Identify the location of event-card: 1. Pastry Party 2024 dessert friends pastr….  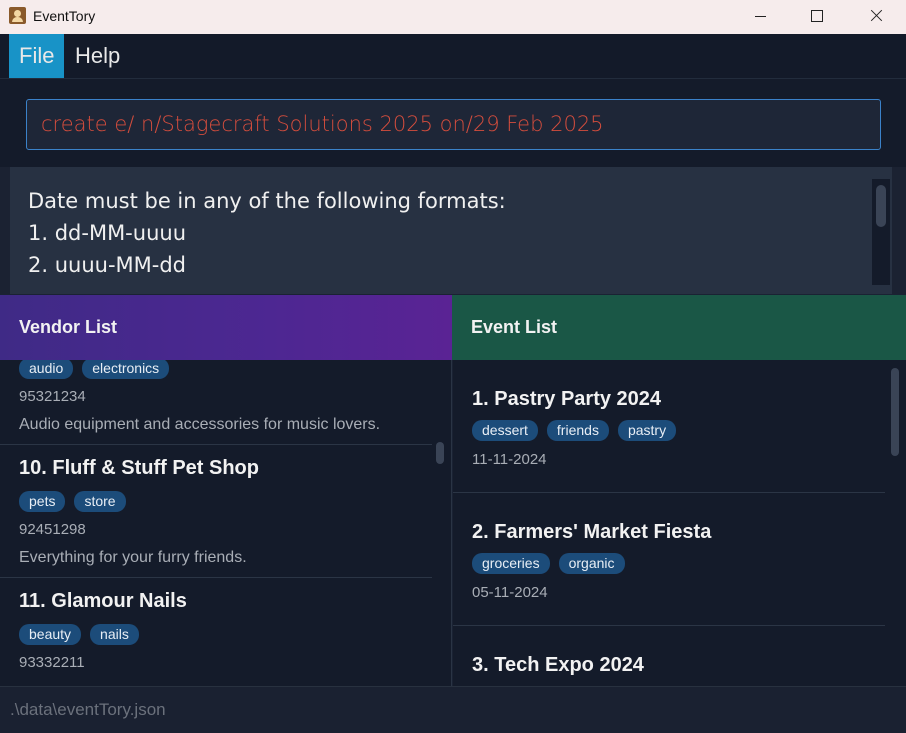
(669, 426).